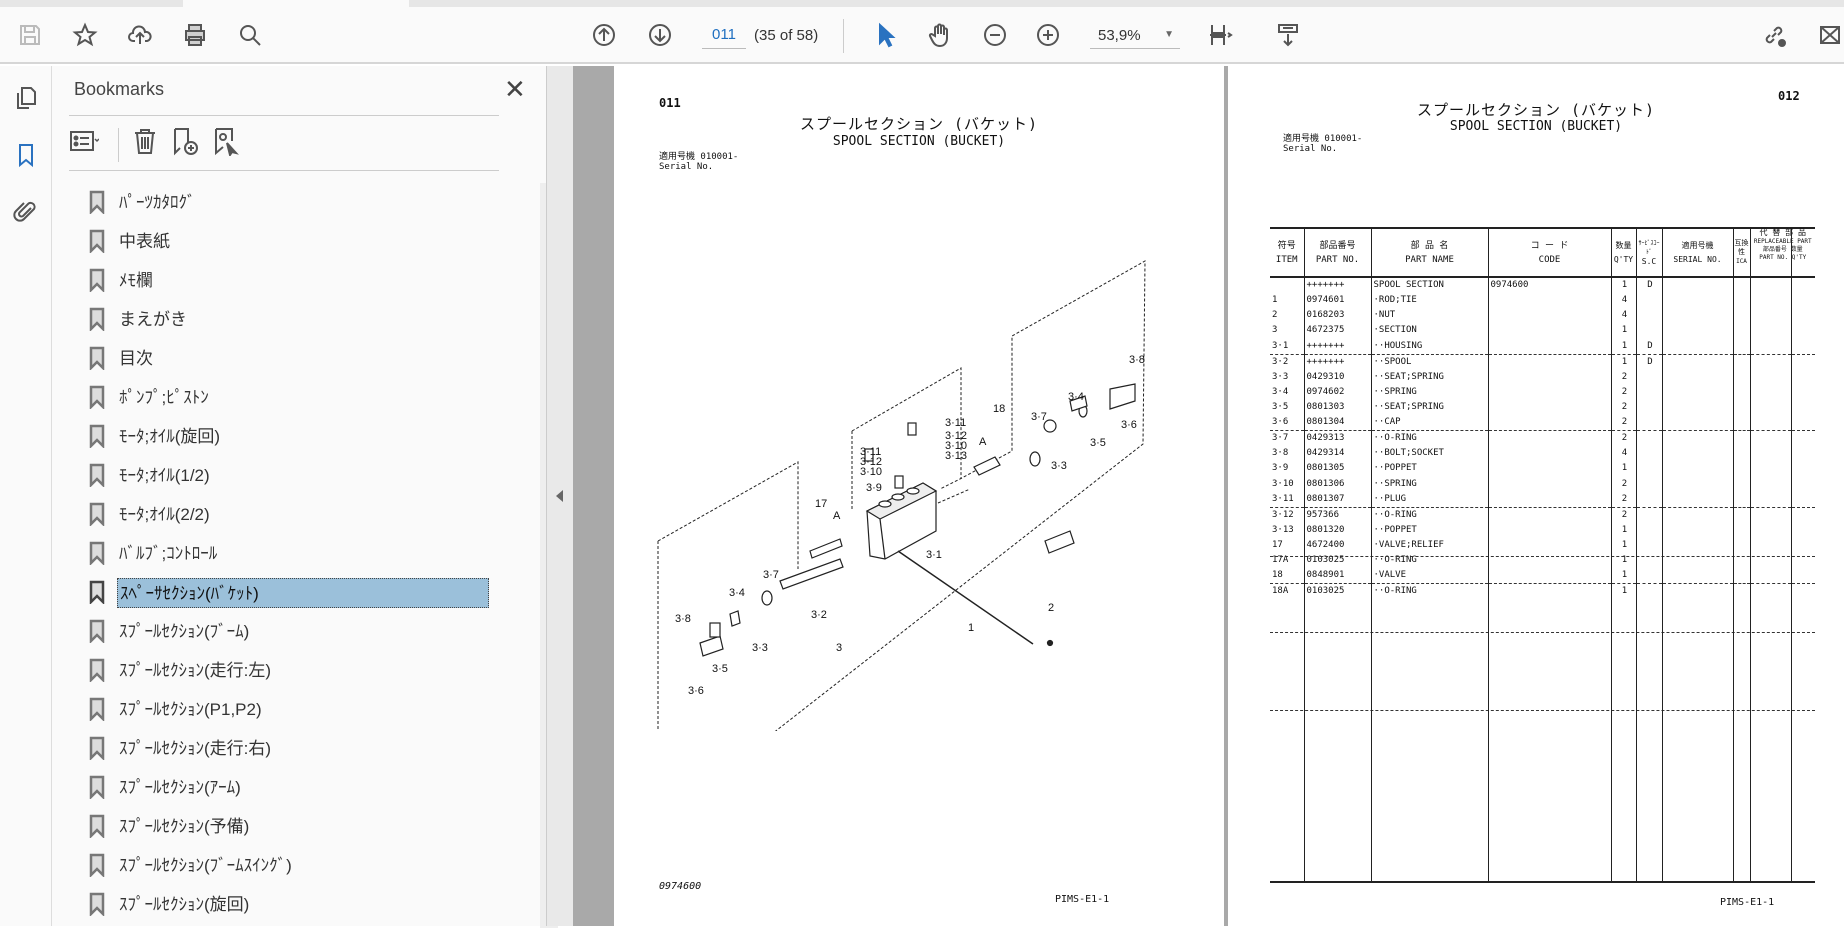 This screenshot has height=928, width=1844. What do you see at coordinates (228, 143) in the screenshot?
I see `find-bookmark-icon` at bounding box center [228, 143].